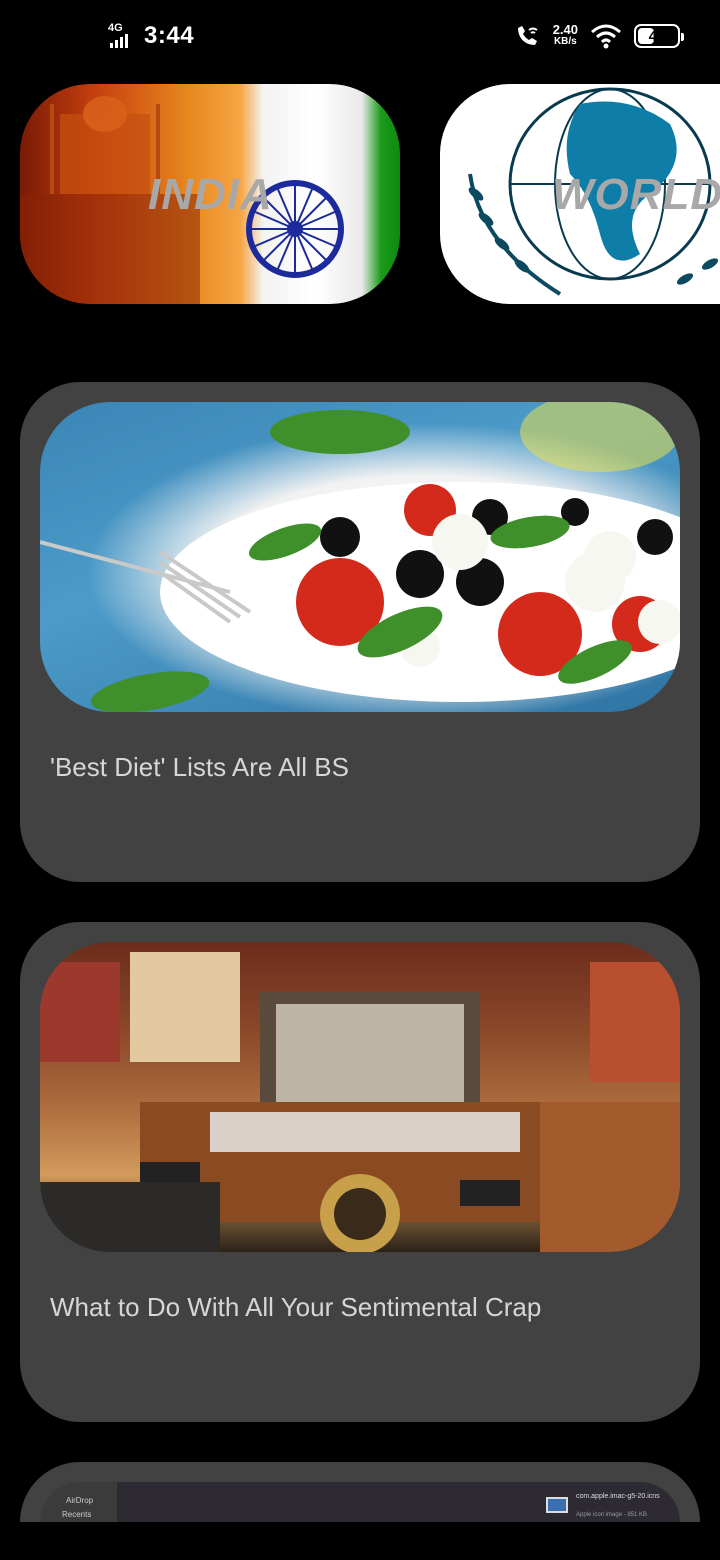 The image size is (720, 1560). Describe the element at coordinates (606, 36) in the screenshot. I see `wifi-icon` at that location.